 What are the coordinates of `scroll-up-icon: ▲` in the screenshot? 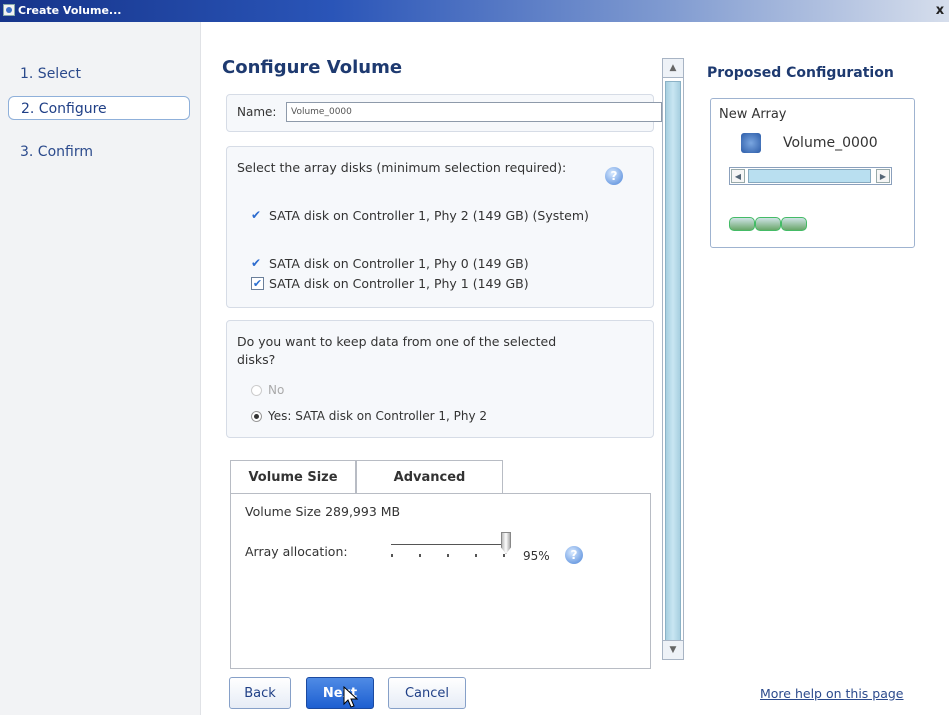 It's located at (673, 68).